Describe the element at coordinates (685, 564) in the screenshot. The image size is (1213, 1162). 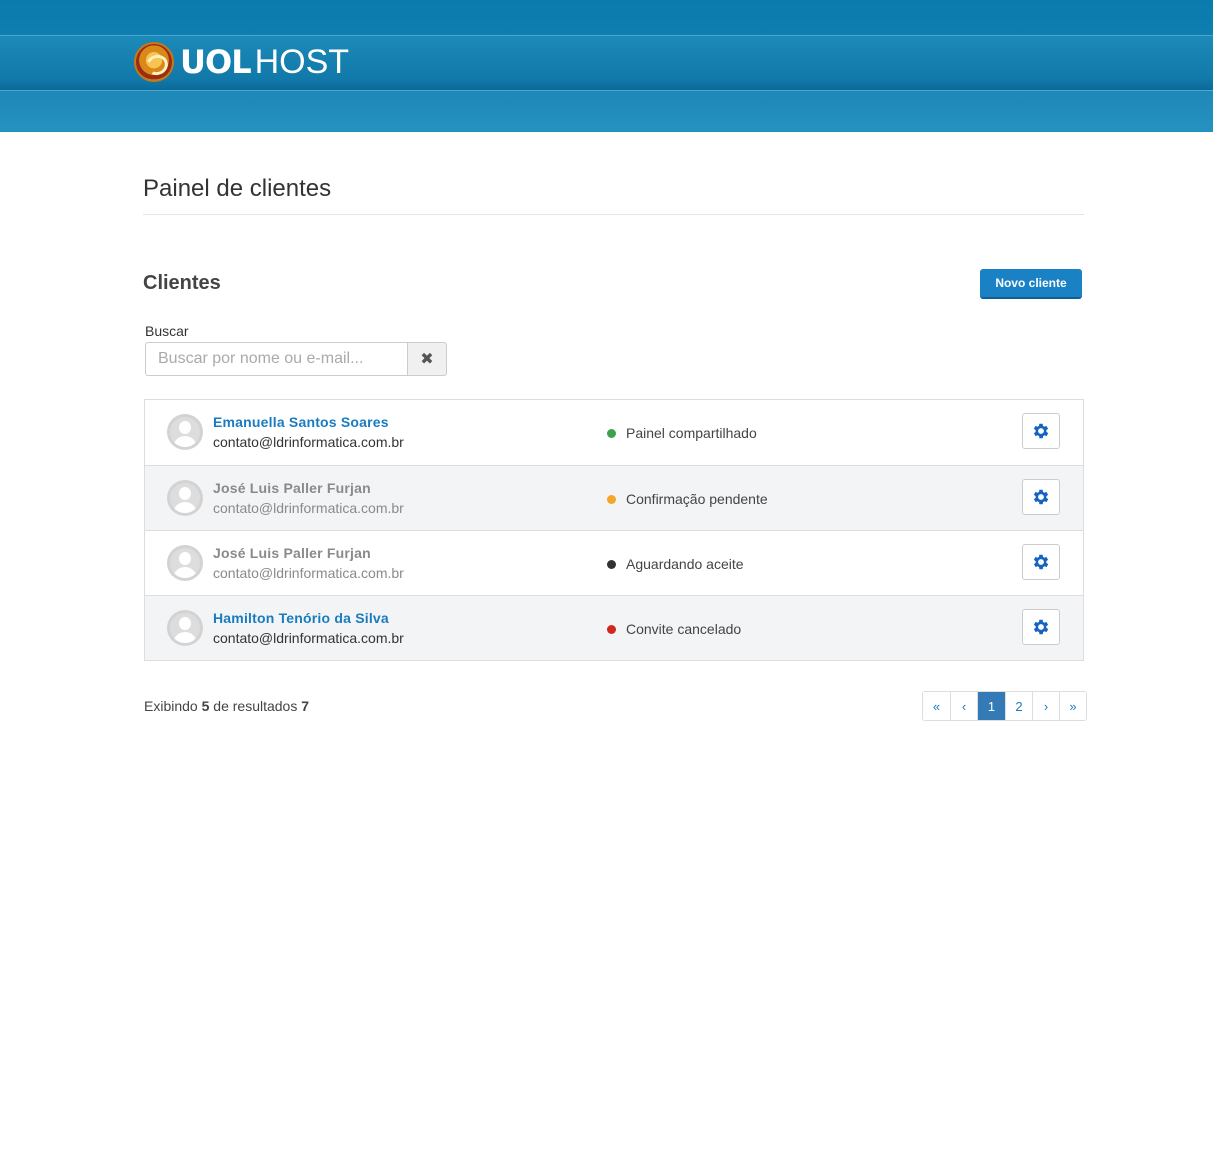
I see `status-label: Aguardando aceite` at that location.